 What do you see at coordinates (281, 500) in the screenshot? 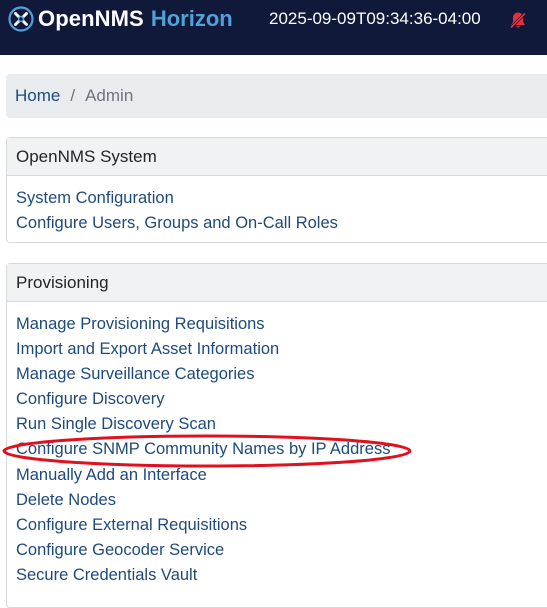
I see `delete-nodes-link: Delete Nodes` at bounding box center [281, 500].